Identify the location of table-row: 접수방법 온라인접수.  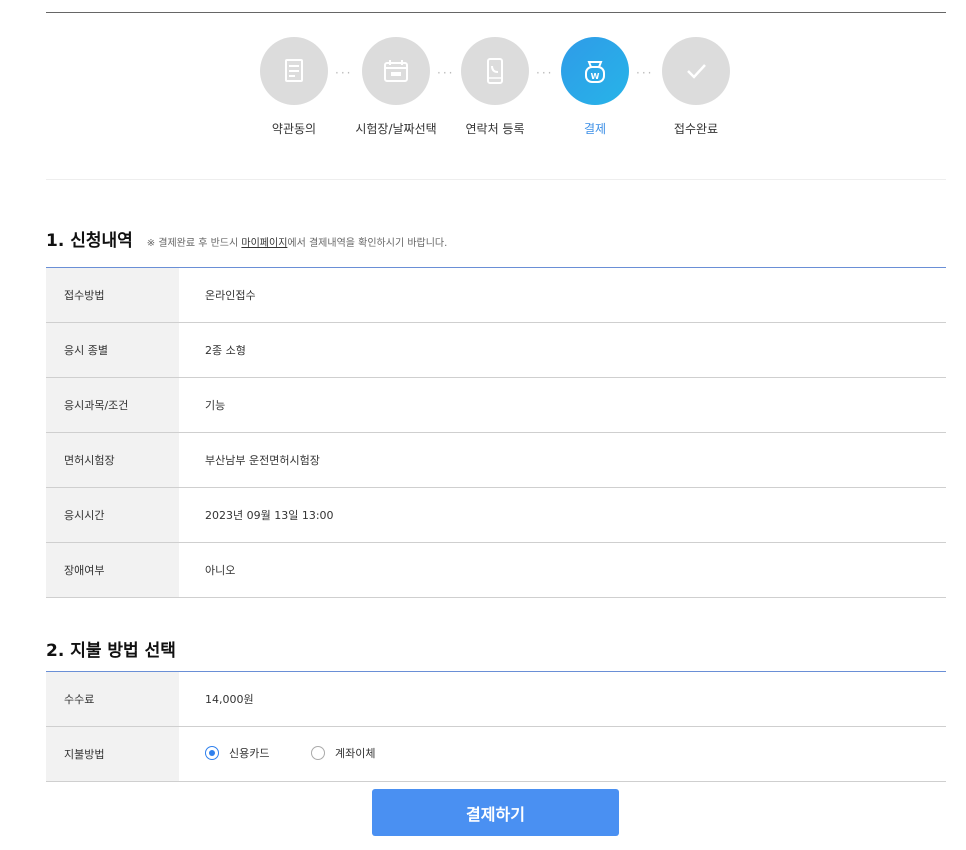
(496, 295).